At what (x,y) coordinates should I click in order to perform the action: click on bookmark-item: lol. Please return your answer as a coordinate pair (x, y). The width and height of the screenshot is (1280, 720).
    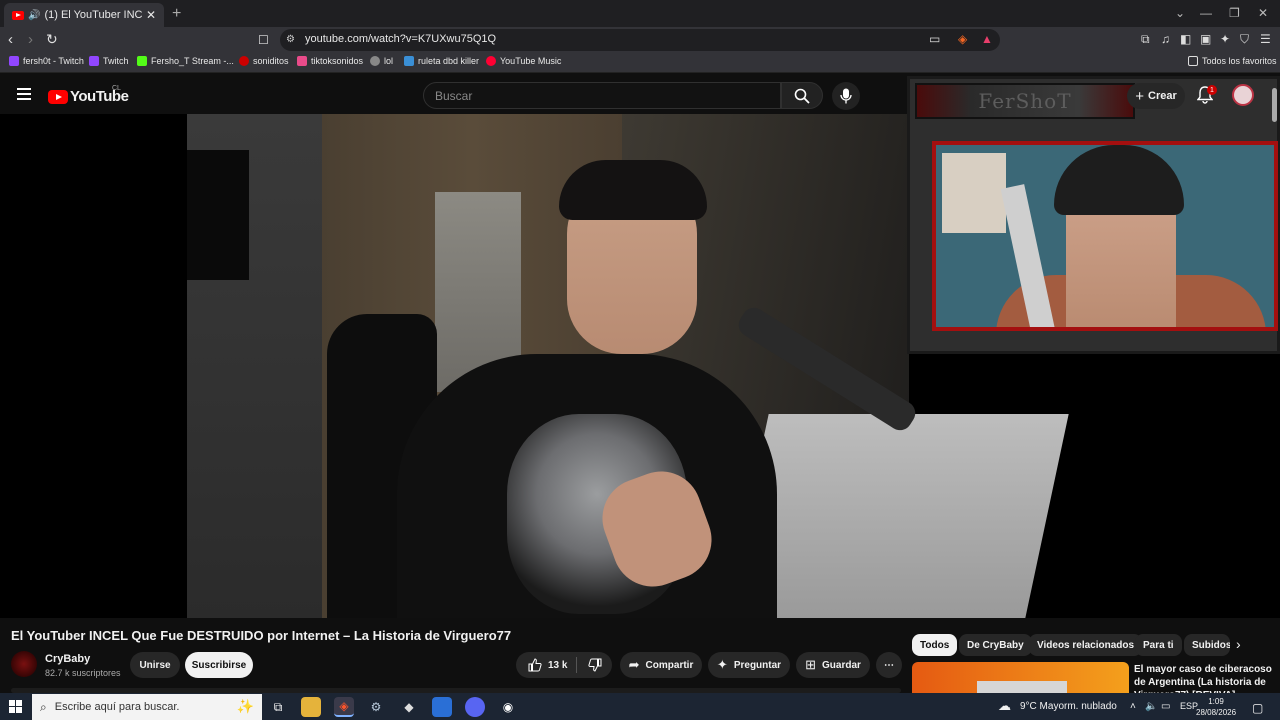
    Looking at the image, I should click on (381, 61).